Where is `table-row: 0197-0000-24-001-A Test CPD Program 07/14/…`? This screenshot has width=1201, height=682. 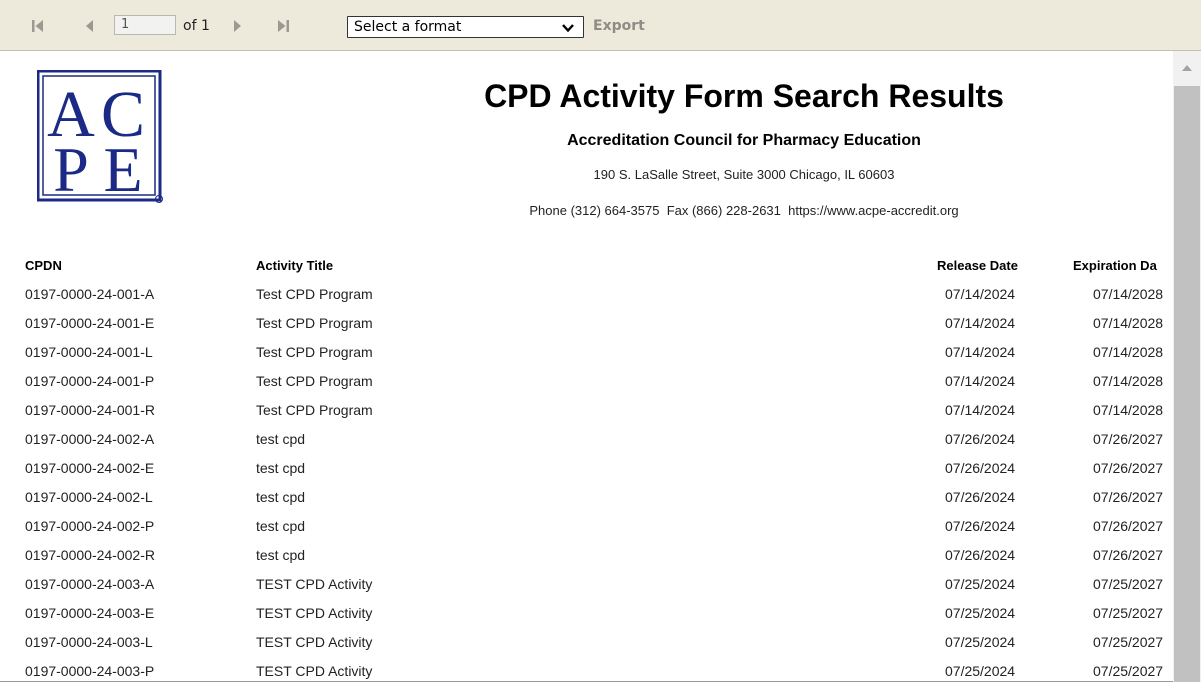 table-row: 0197-0000-24-001-A Test CPD Program 07/14/… is located at coordinates (586, 294).